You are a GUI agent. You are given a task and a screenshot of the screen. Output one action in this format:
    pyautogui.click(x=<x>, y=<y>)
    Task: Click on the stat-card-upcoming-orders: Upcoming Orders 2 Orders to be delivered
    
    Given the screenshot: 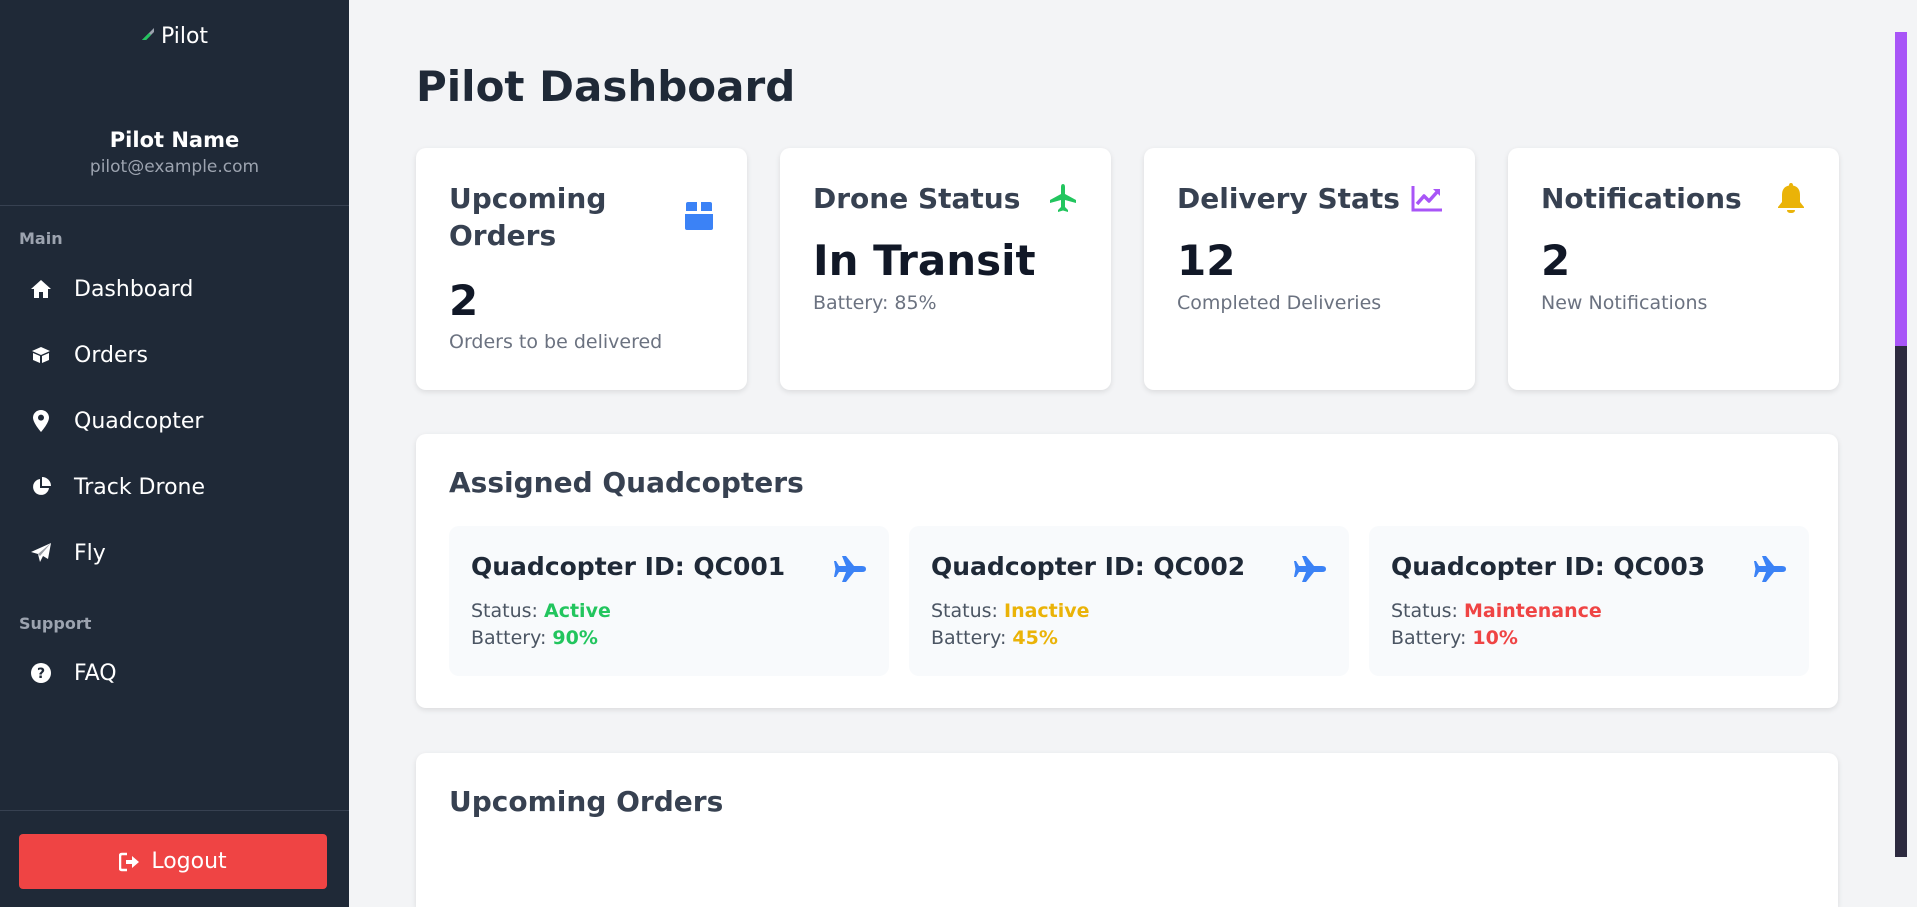 What is the action you would take?
    pyautogui.click(x=581, y=269)
    